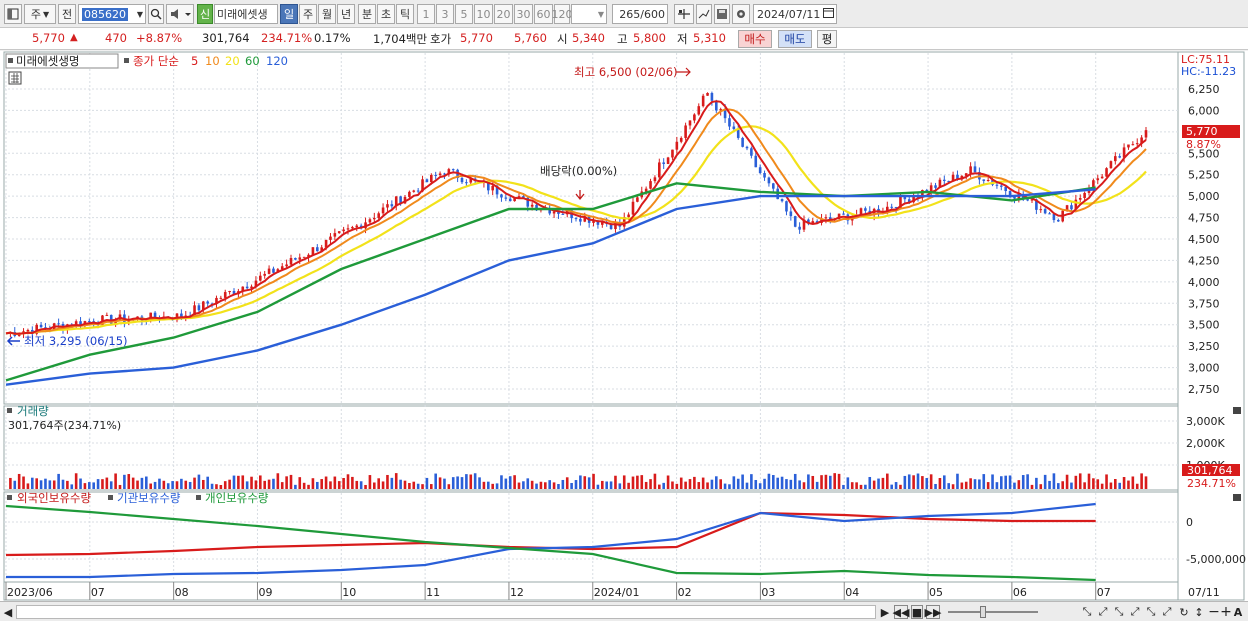 The width and height of the screenshot is (1248, 621). Describe the element at coordinates (1238, 612) in the screenshot. I see `font-size-icon: A` at that location.